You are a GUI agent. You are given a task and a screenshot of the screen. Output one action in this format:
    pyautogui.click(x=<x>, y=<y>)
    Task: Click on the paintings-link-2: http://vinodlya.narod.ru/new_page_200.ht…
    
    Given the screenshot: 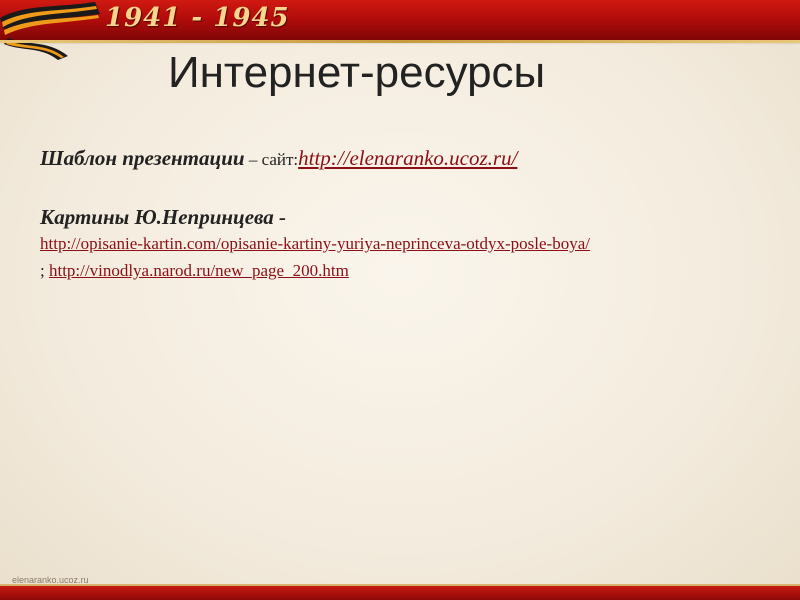 What is the action you would take?
    pyautogui.click(x=199, y=270)
    